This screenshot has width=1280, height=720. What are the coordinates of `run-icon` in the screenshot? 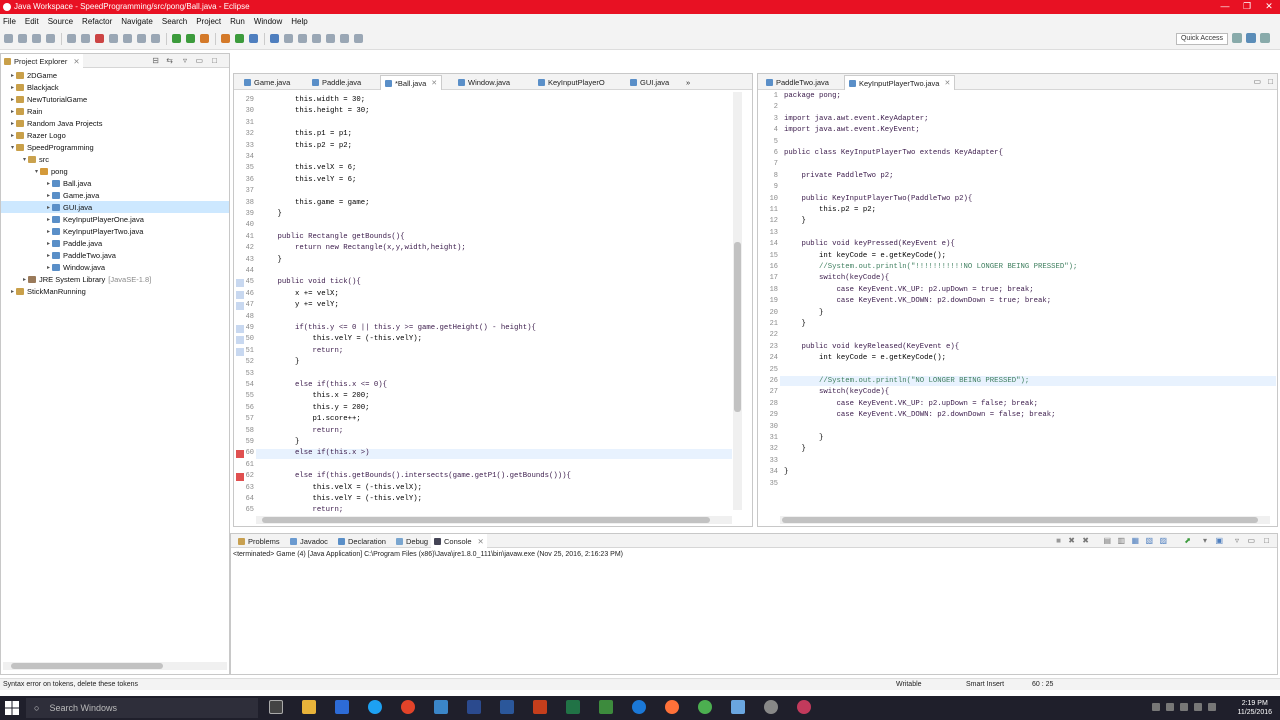 It's located at (190, 38).